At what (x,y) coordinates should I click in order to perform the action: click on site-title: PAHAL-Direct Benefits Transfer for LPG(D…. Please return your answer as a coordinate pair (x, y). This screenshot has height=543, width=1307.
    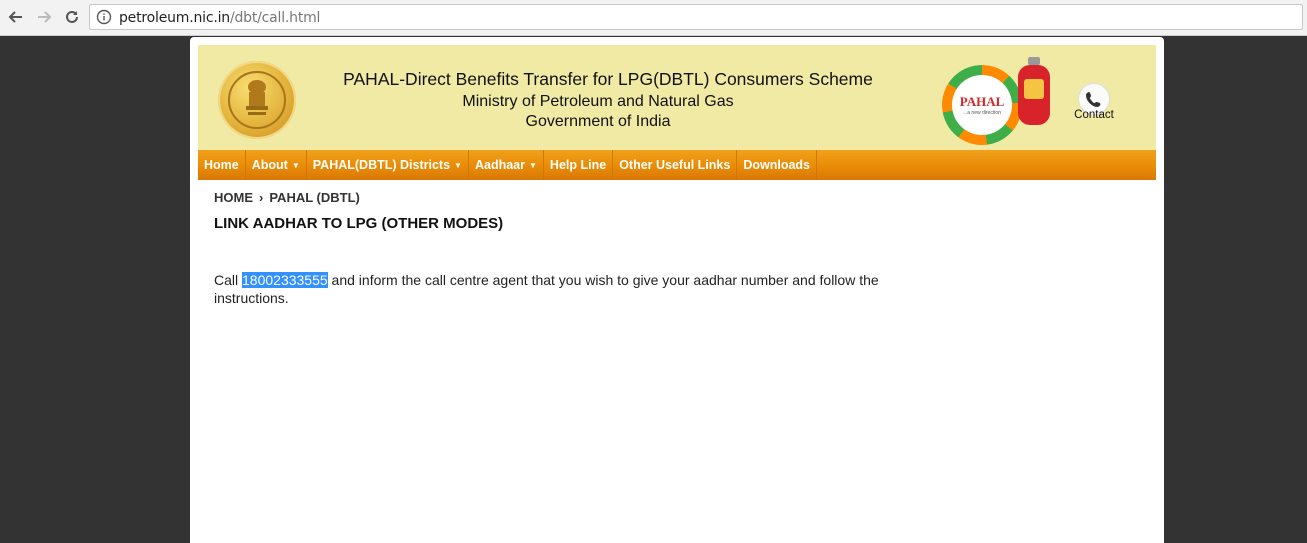
    Looking at the image, I should click on (608, 79).